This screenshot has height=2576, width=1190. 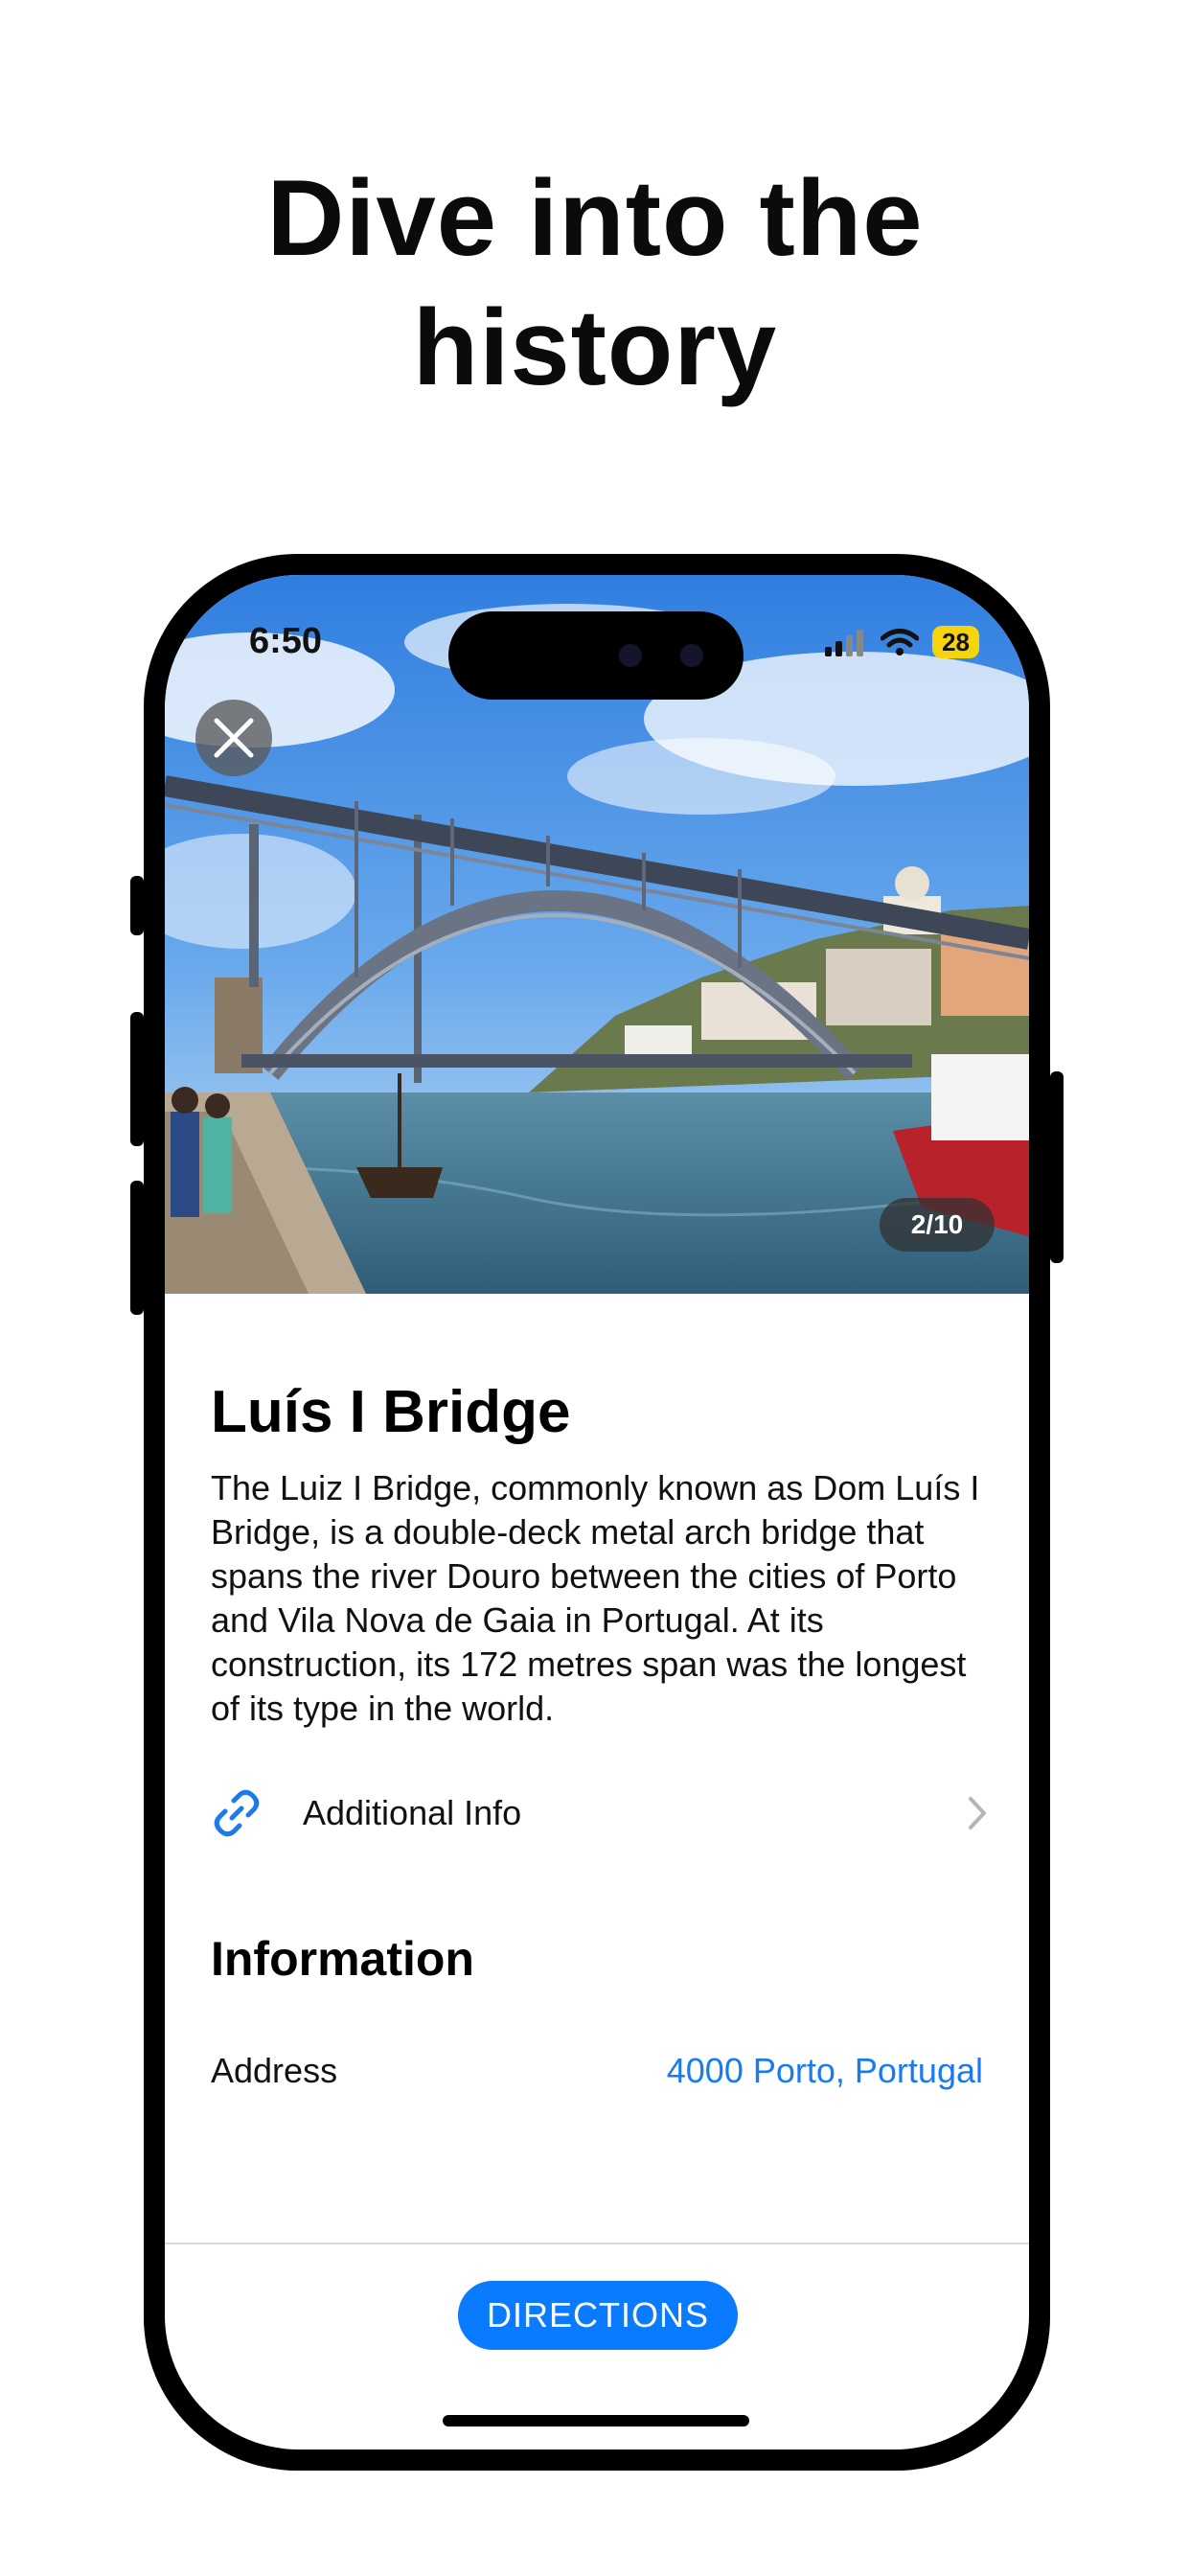 I want to click on phone-volume-up, so click(x=137, y=1079).